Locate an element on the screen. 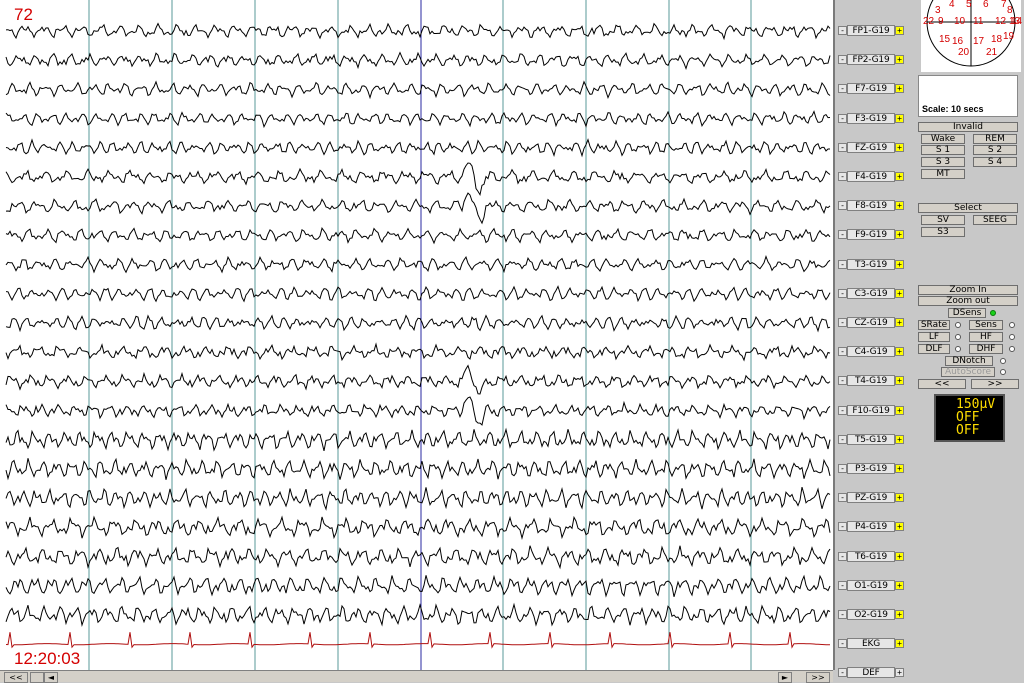  dsens-radio is located at coordinates (993, 313).